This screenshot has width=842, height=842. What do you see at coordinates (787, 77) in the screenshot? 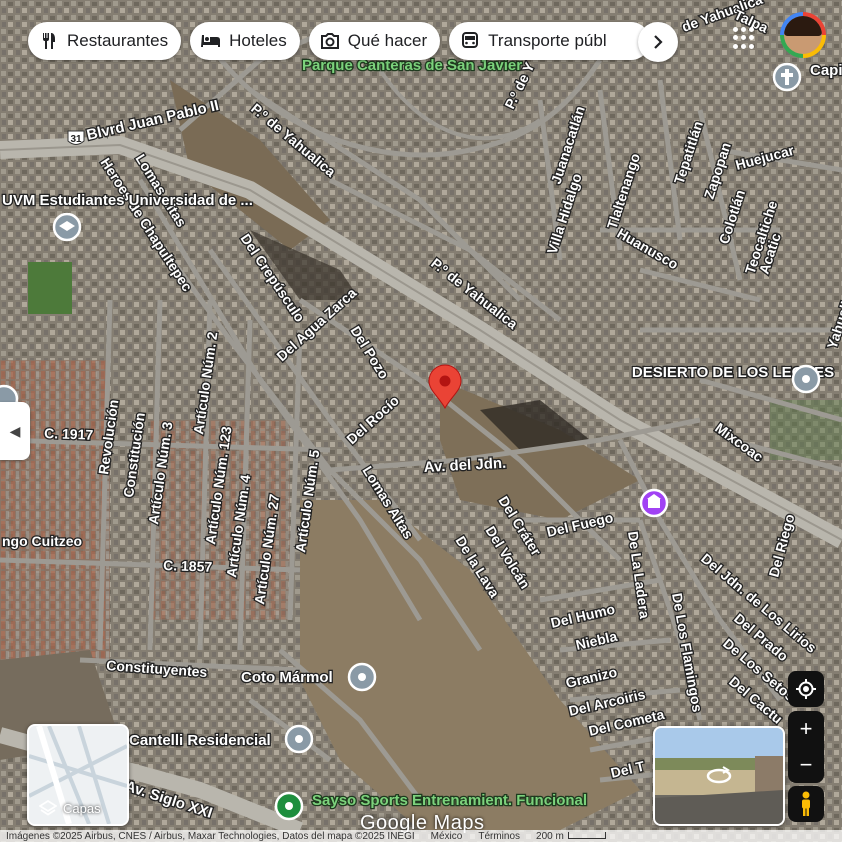
I see `poi-church` at bounding box center [787, 77].